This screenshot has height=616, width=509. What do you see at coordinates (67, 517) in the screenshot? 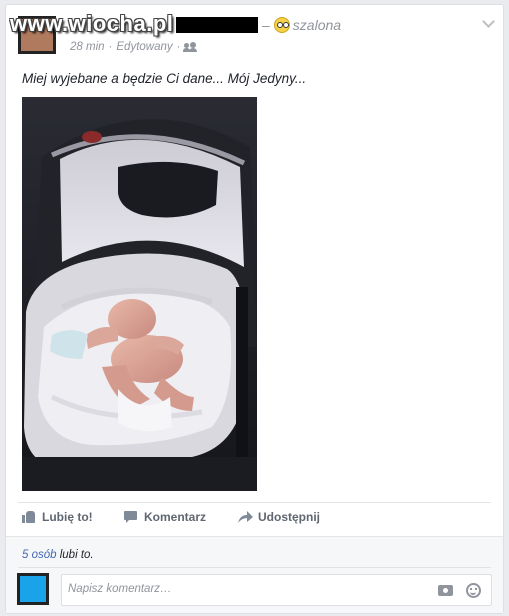
I see `like-label: Lubię to!` at bounding box center [67, 517].